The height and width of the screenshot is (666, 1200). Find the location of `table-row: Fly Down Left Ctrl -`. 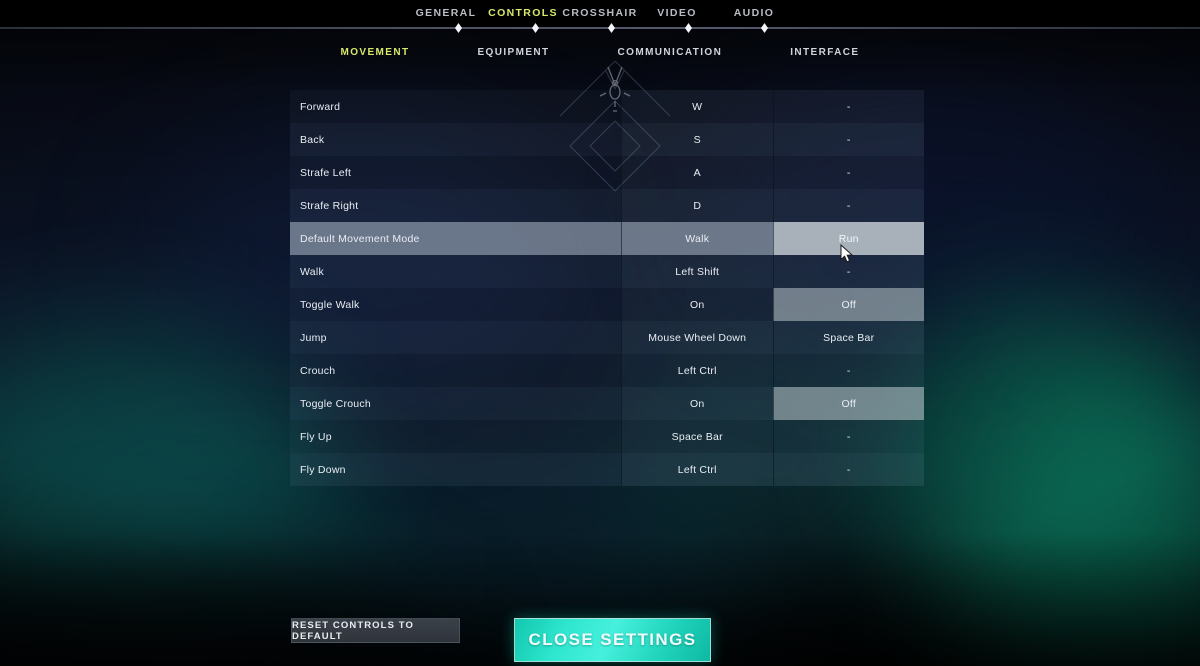

table-row: Fly Down Left Ctrl - is located at coordinates (607, 469).